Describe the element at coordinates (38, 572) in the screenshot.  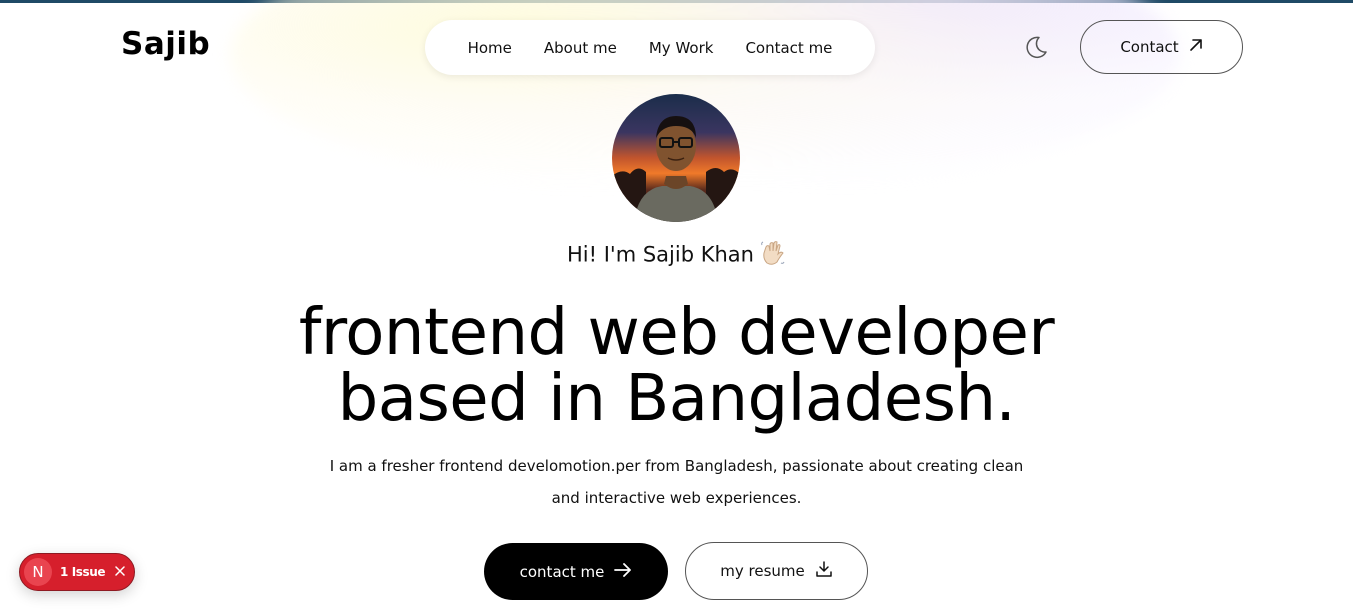
I see `next-logo-icon: N` at that location.